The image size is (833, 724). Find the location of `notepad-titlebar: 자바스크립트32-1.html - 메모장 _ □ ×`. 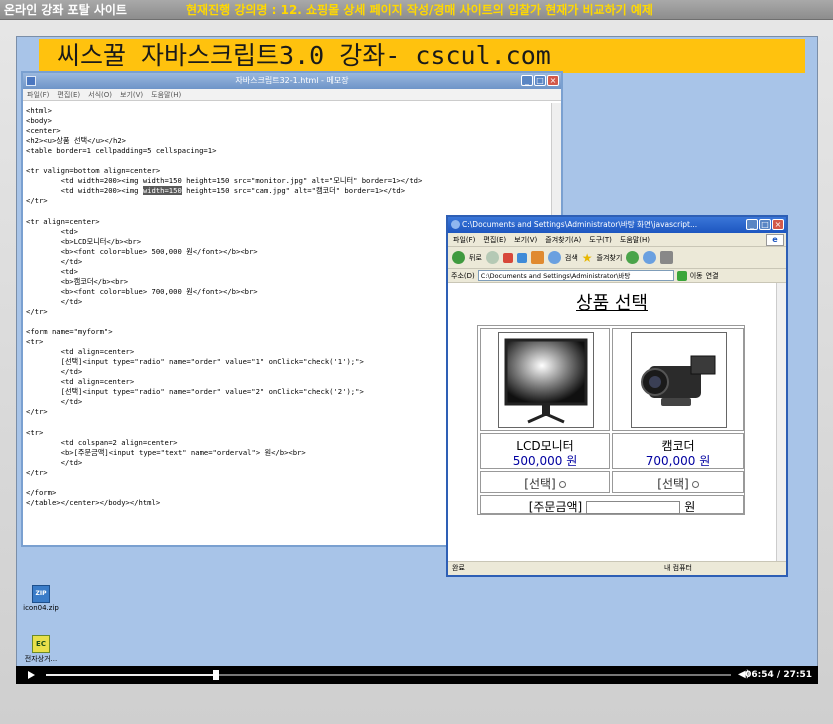

notepad-titlebar: 자바스크립트32-1.html - 메모장 _ □ × is located at coordinates (292, 81).